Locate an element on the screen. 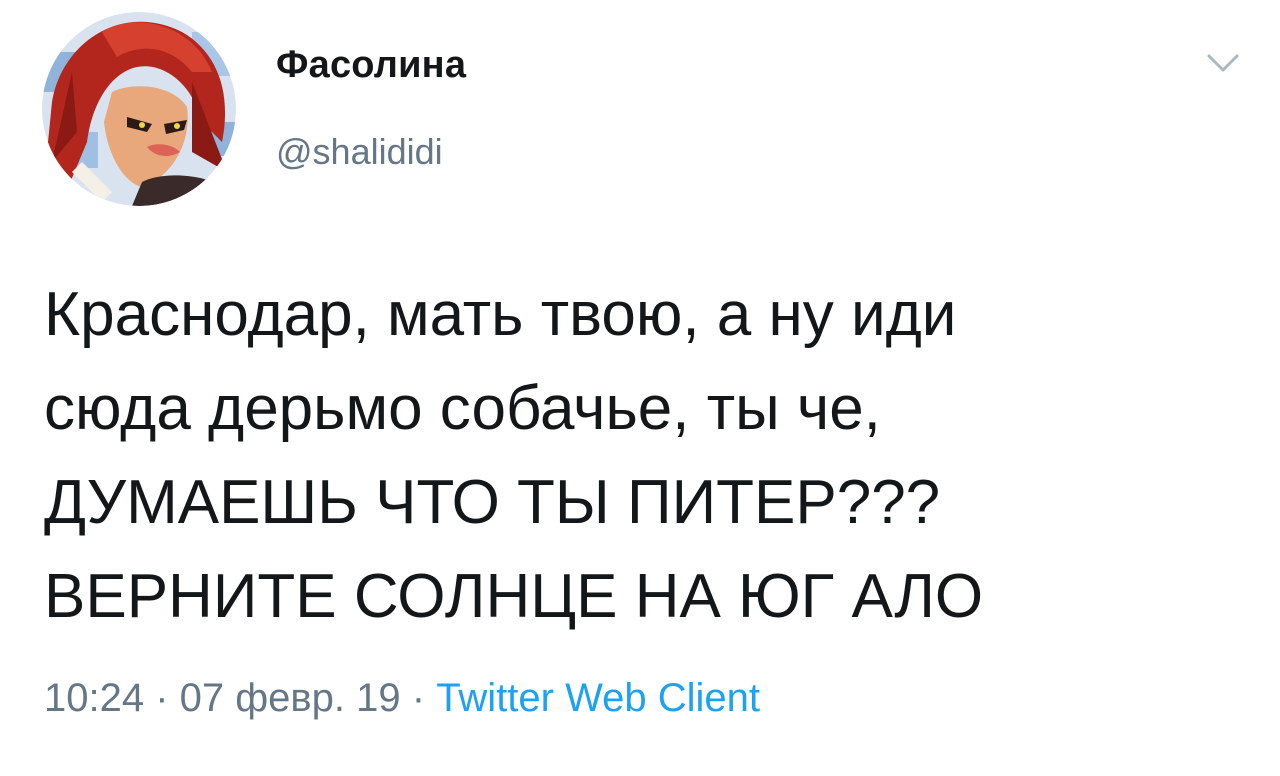 This screenshot has height=776, width=1280. display-name: Фасолина is located at coordinates (371, 65).